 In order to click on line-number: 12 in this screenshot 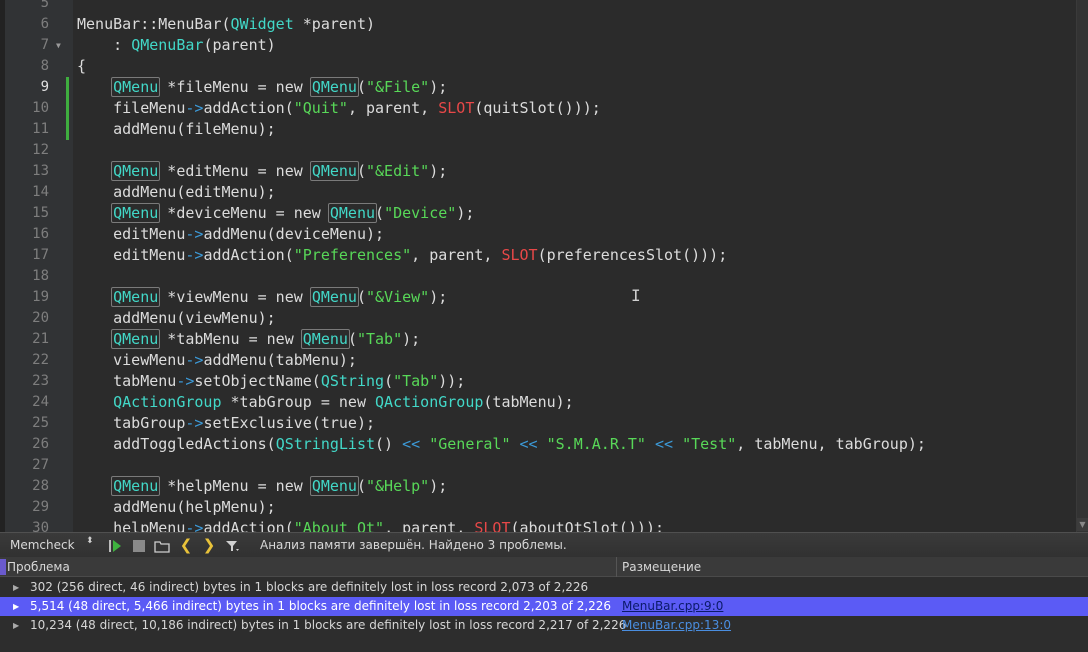, I will do `click(40, 150)`.